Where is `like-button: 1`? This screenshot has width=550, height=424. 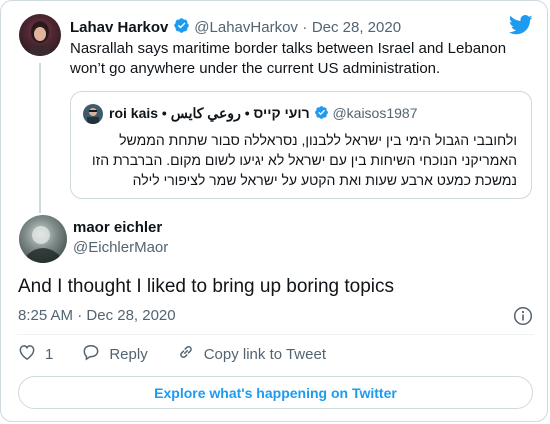
like-button: 1 is located at coordinates (35, 354).